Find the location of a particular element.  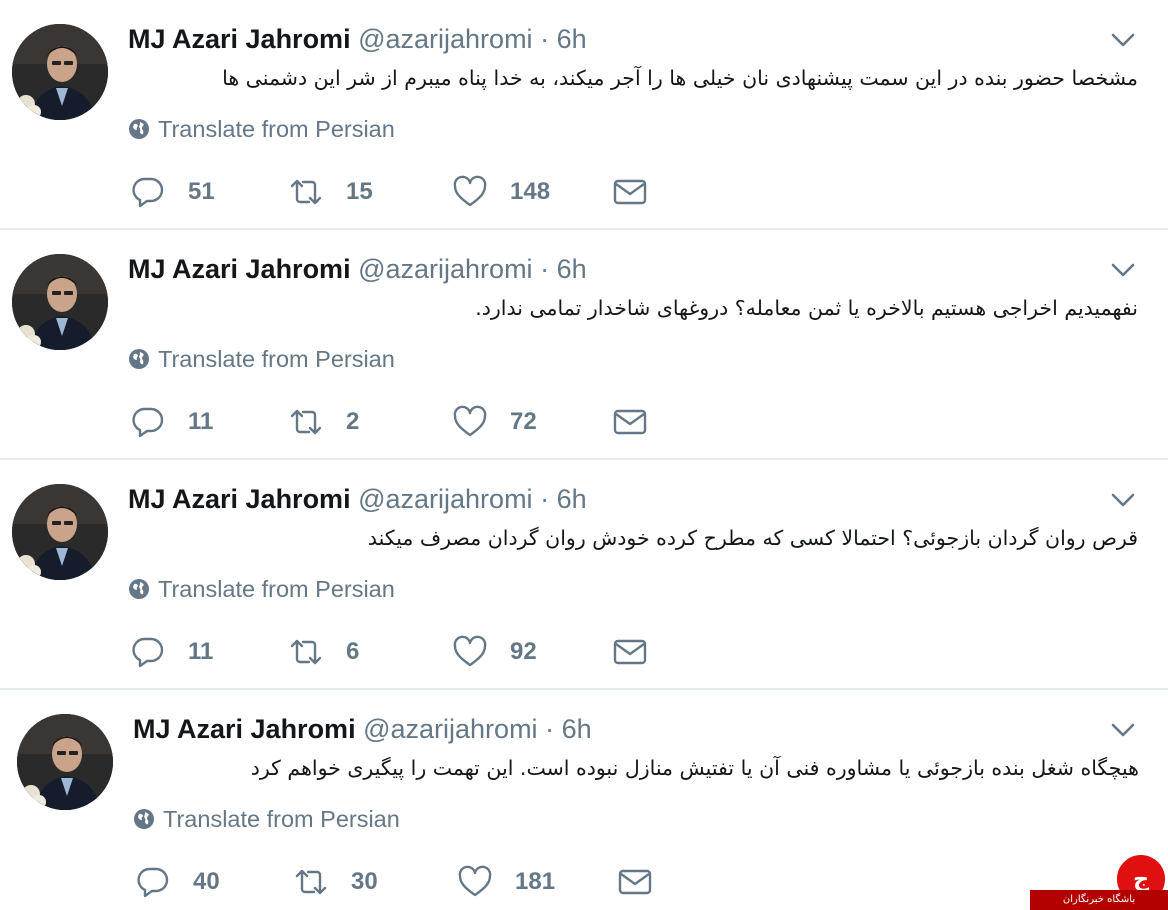

retweet-count: 15 is located at coordinates (359, 191).